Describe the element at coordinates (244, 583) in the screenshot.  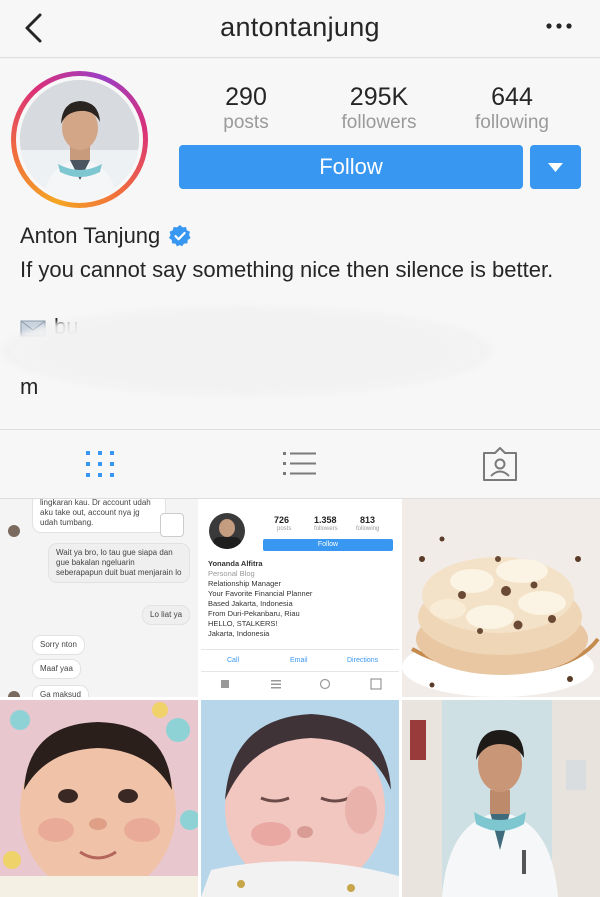
I see `mini-bio-line: Relationship Manager` at that location.